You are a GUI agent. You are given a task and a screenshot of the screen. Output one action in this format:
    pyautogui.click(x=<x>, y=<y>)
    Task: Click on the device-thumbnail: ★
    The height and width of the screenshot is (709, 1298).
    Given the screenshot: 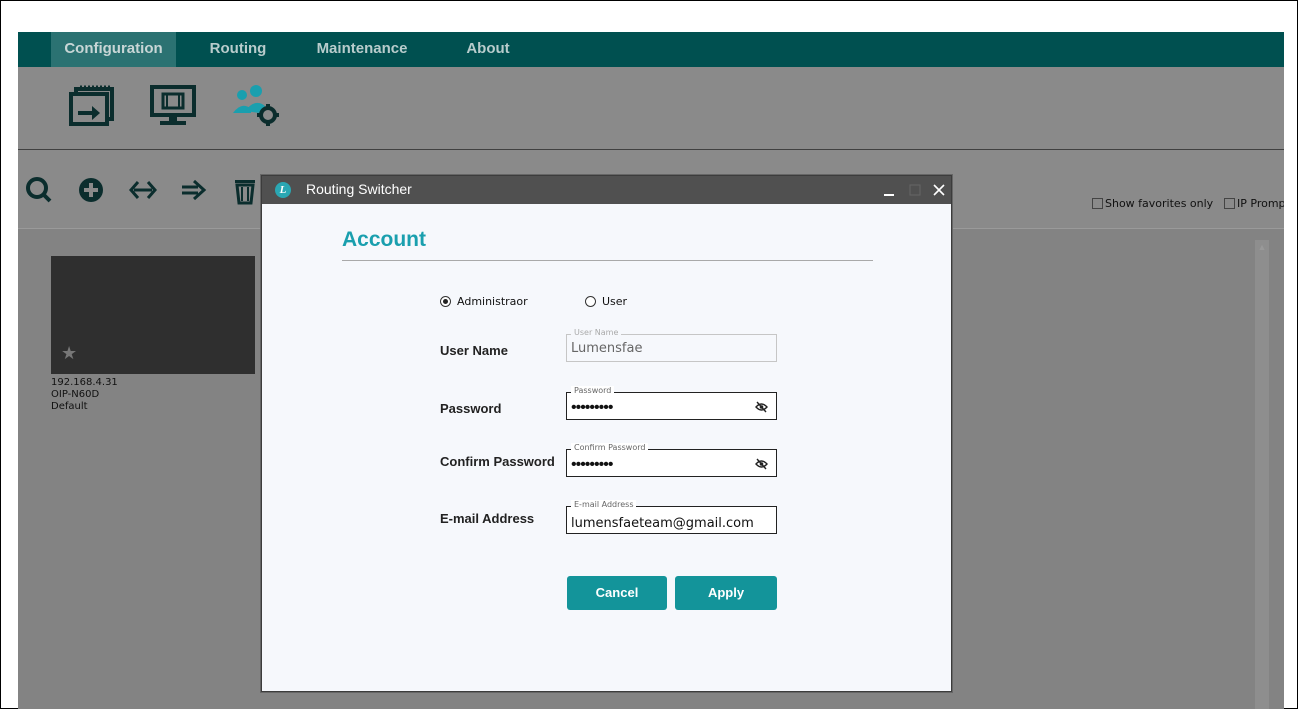 What is the action you would take?
    pyautogui.click(x=153, y=315)
    